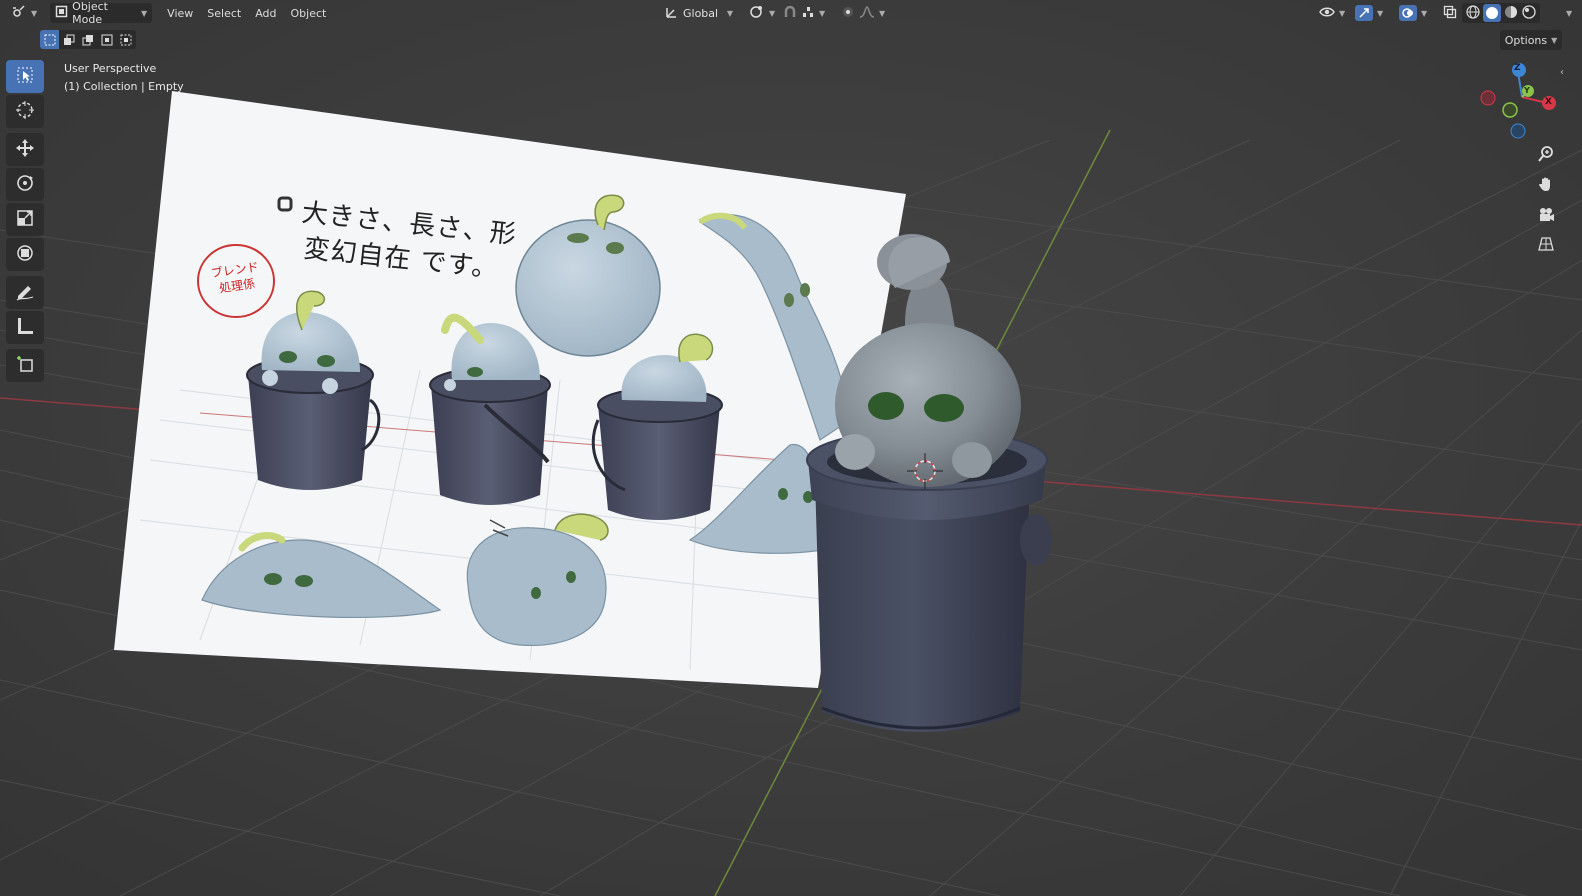 Image resolution: width=1582 pixels, height=896 pixels. I want to click on zoom-button, so click(1546, 156).